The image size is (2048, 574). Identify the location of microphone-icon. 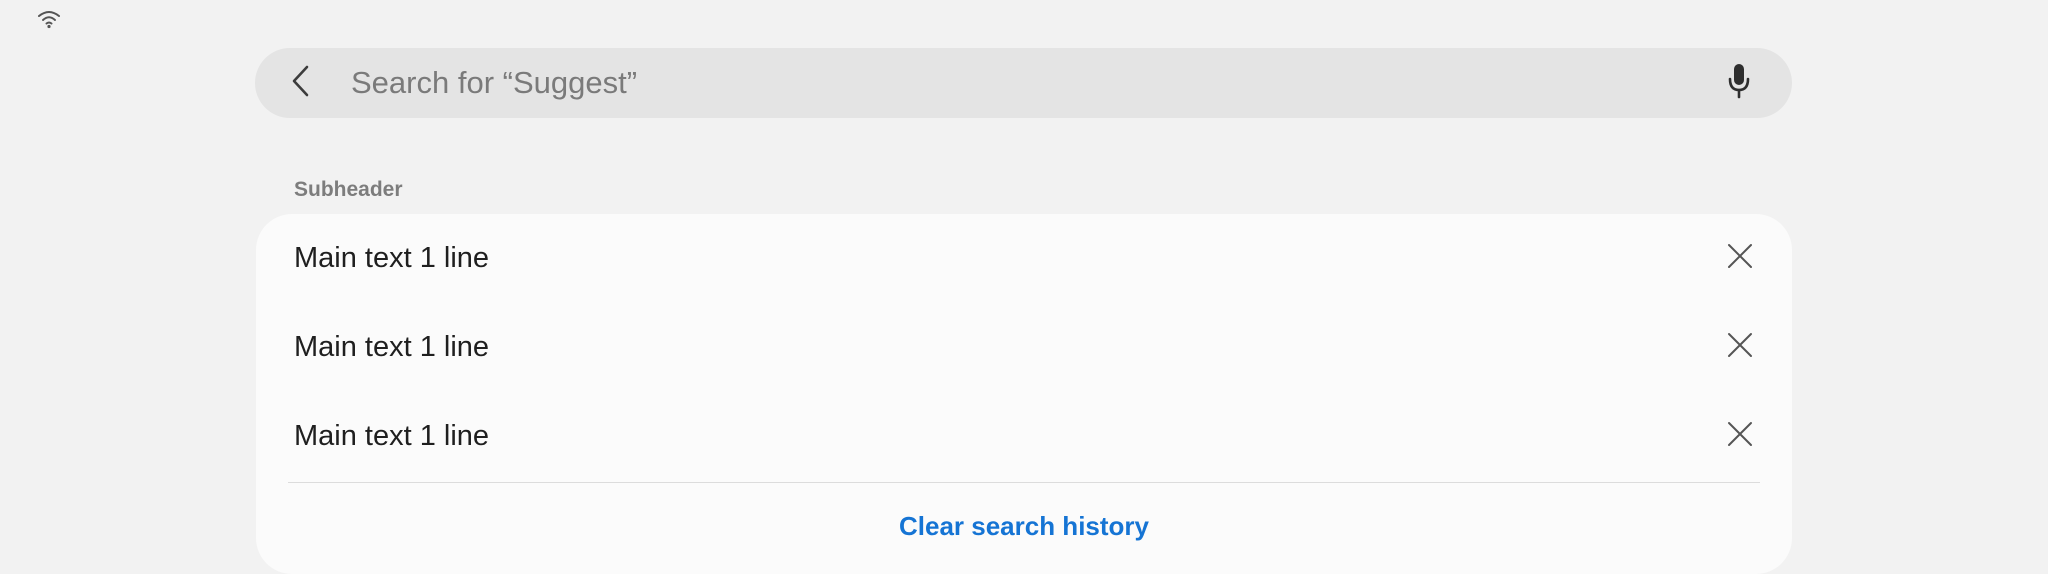
(1739, 83).